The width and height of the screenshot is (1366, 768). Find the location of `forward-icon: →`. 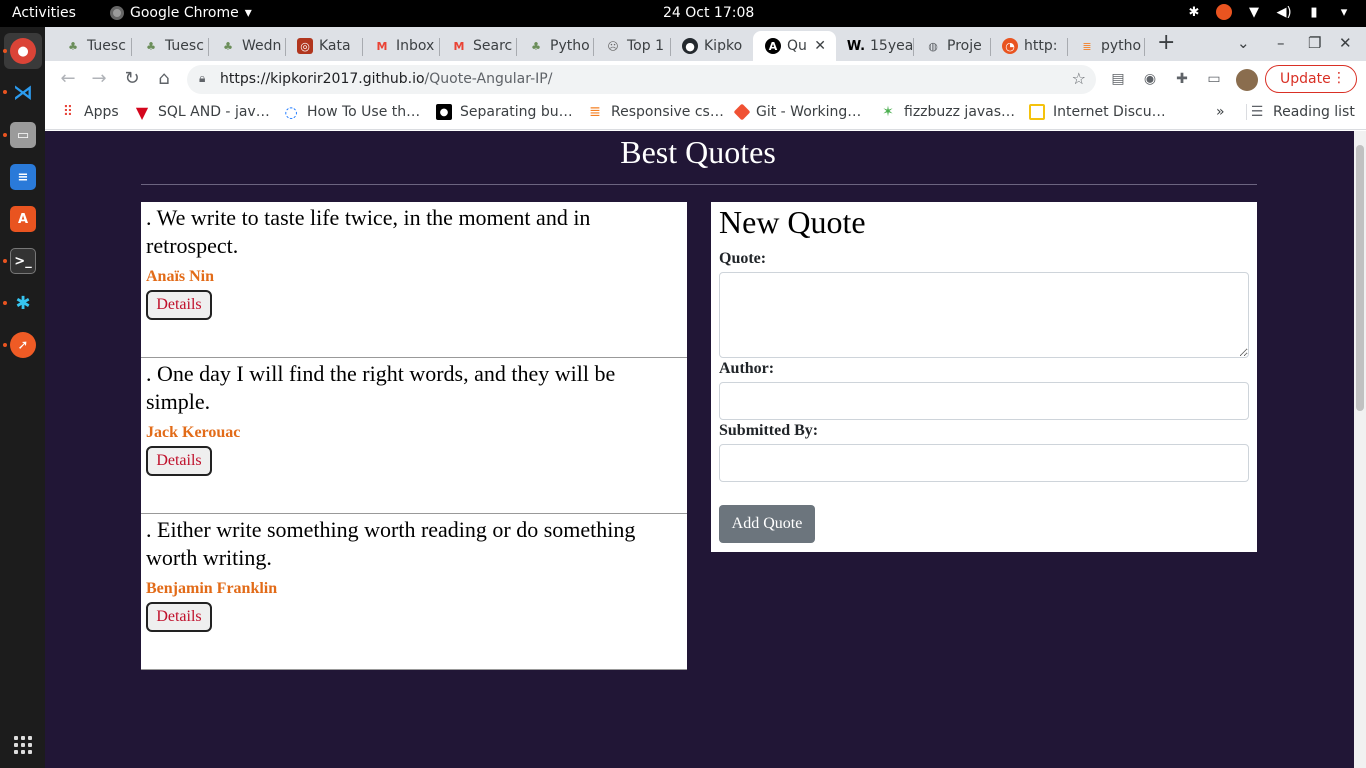

forward-icon: → is located at coordinates (99, 78).